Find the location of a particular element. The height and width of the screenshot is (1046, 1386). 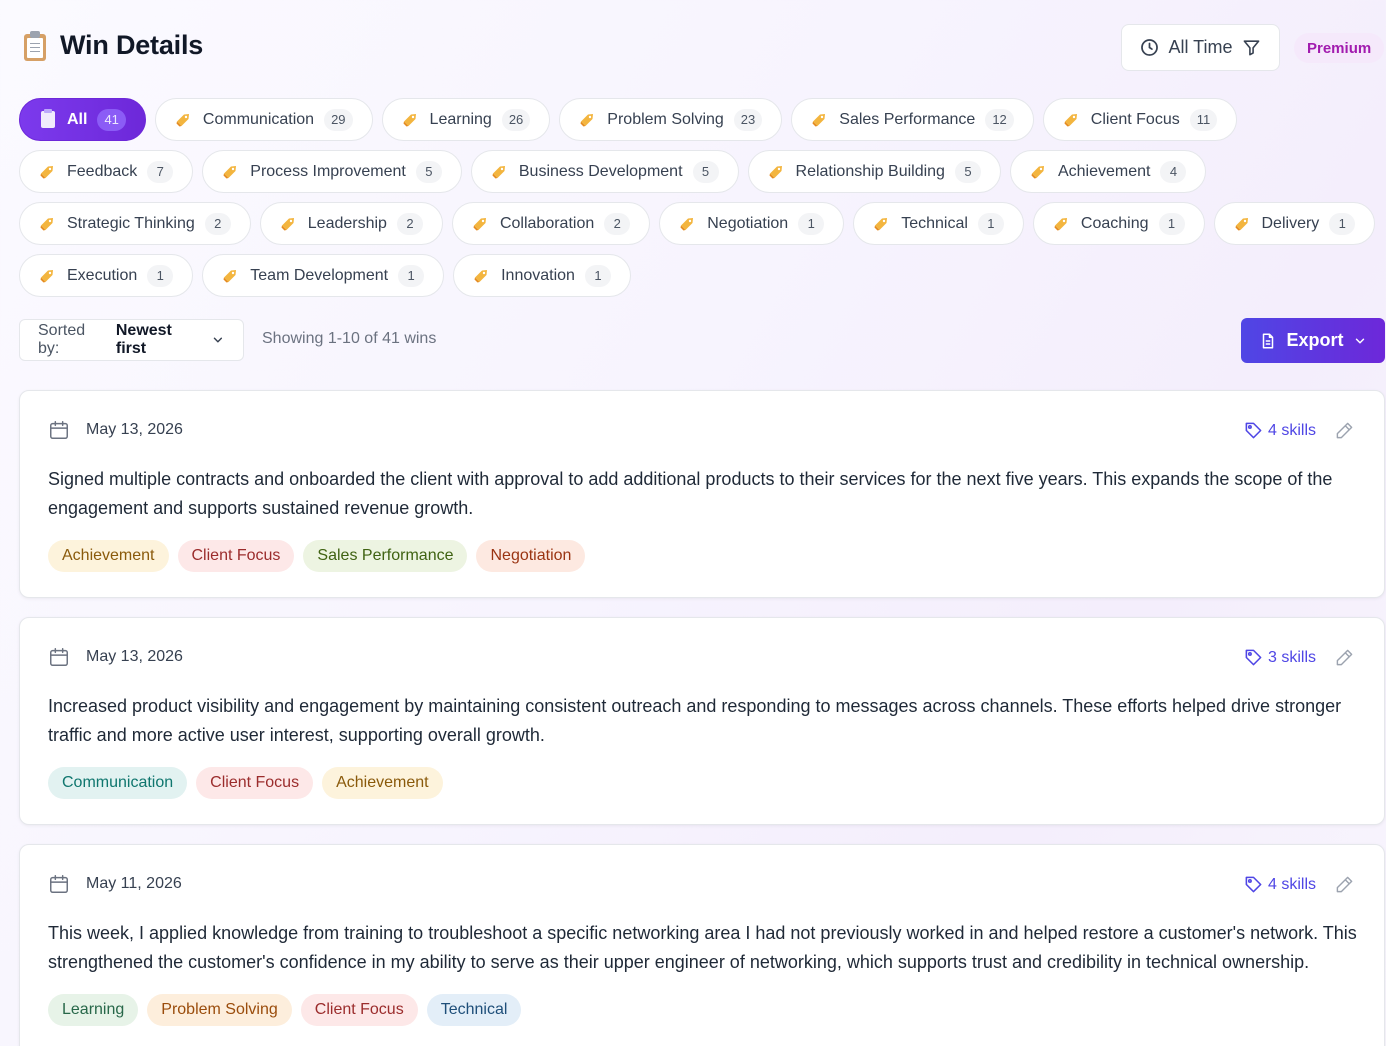

category-chip-negotiation: Negotiation 1 is located at coordinates (752, 223).